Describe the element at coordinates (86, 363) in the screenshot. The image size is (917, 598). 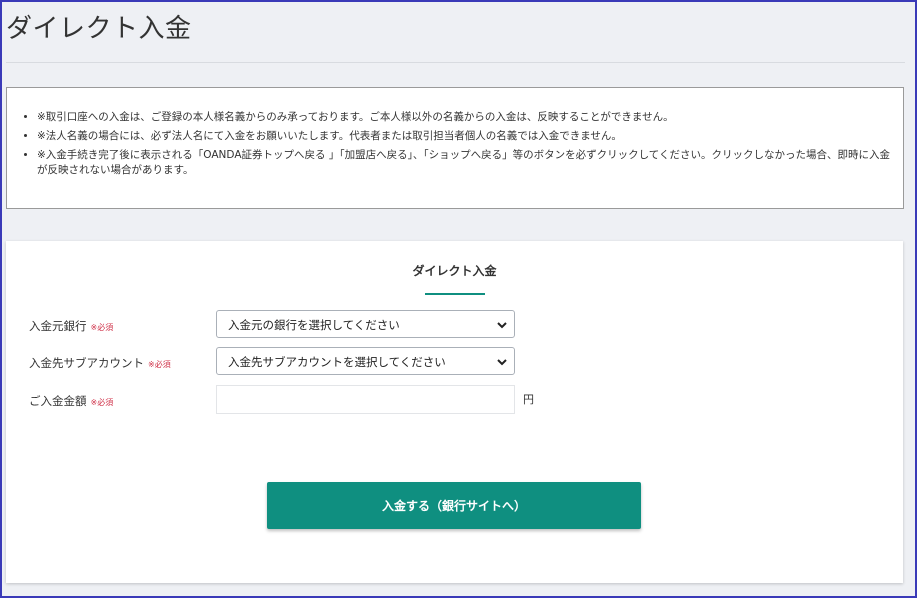
I see `sub-account-label-text: 入金先サブアカウント` at that location.